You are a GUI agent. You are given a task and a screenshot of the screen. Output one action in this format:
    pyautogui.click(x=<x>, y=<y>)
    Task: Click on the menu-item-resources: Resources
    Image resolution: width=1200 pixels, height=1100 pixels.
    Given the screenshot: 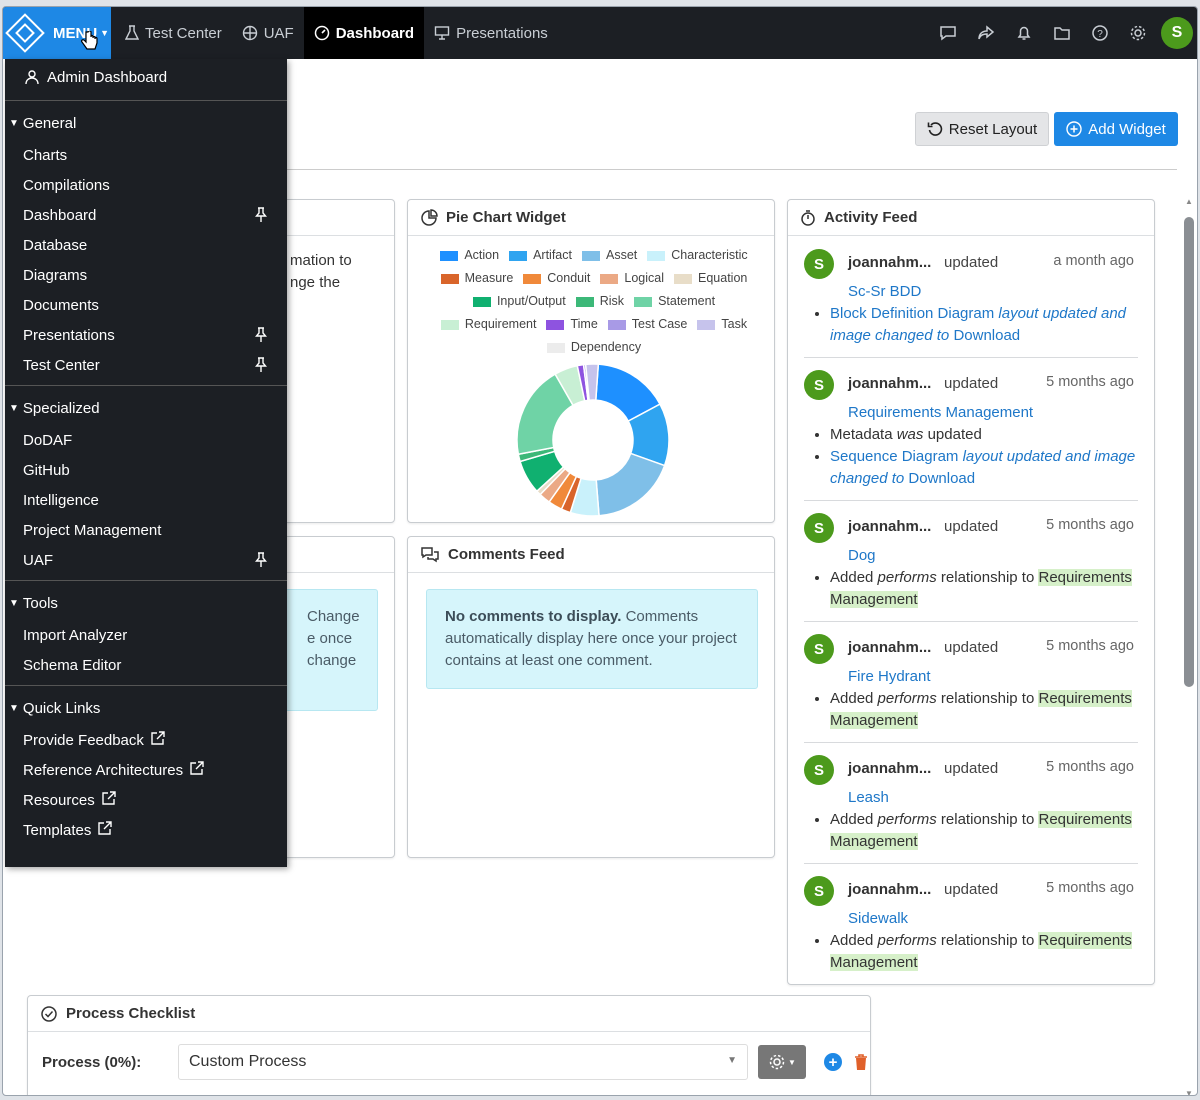 What is the action you would take?
    pyautogui.click(x=146, y=800)
    